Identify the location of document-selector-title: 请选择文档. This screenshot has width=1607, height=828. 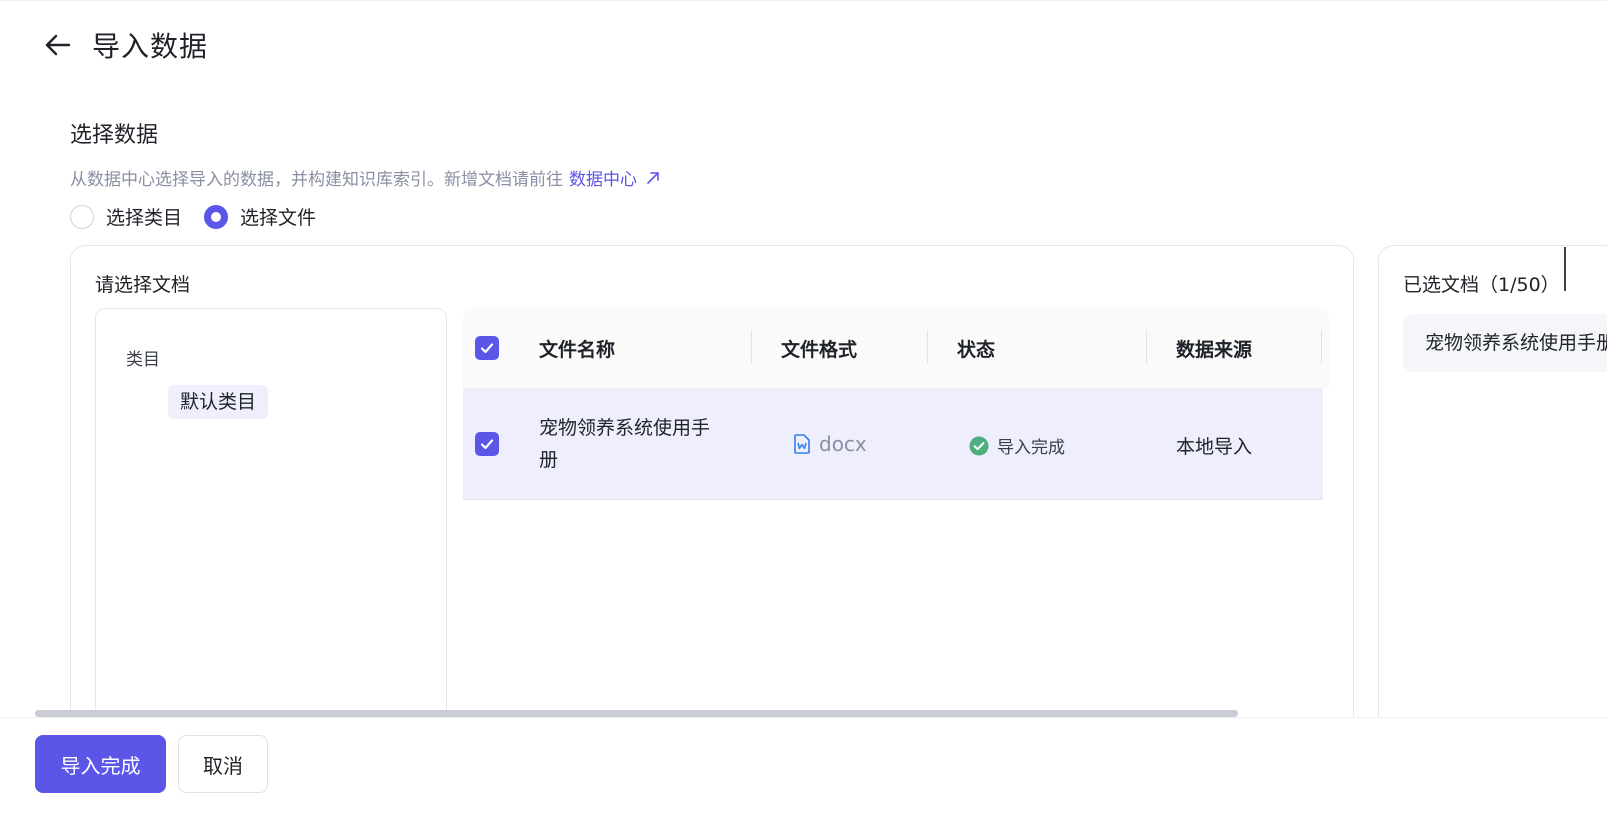
(143, 285).